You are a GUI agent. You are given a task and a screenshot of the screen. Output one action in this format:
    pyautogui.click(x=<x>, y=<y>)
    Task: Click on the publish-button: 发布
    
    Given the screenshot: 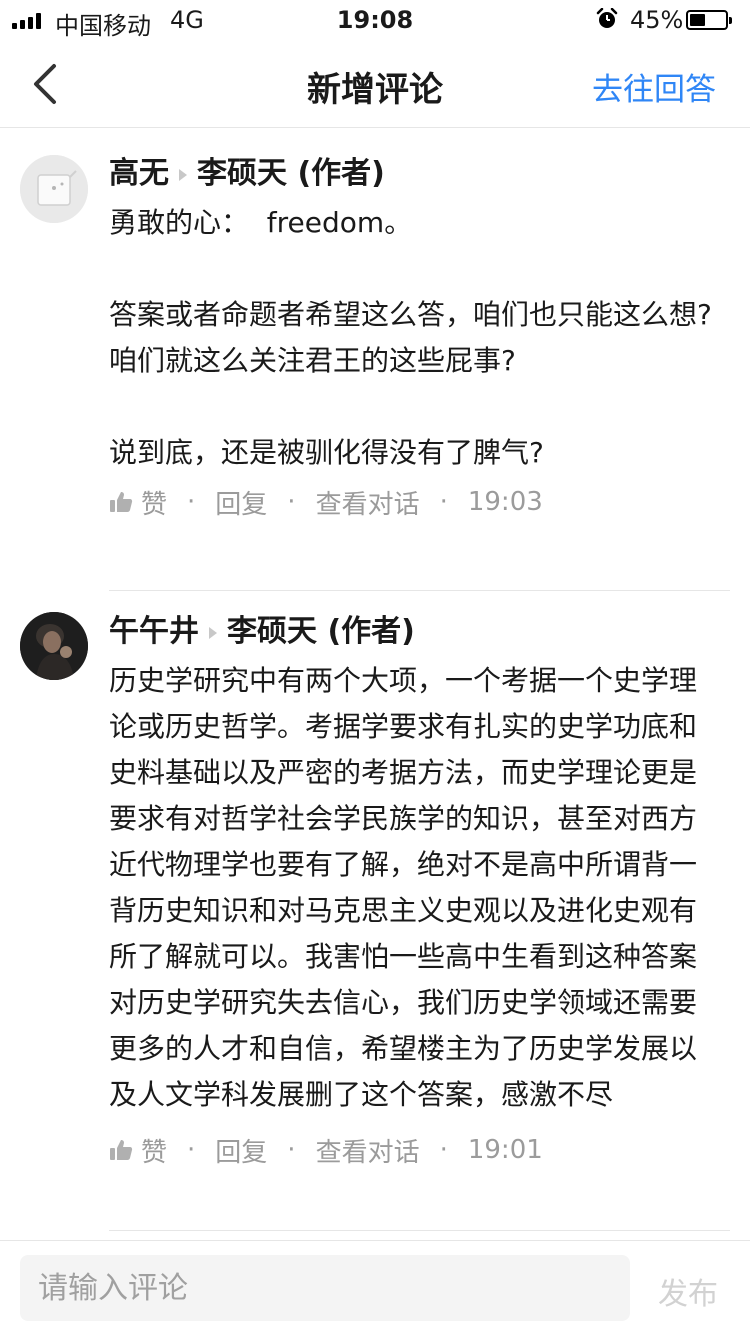 What is the action you would take?
    pyautogui.click(x=688, y=1291)
    